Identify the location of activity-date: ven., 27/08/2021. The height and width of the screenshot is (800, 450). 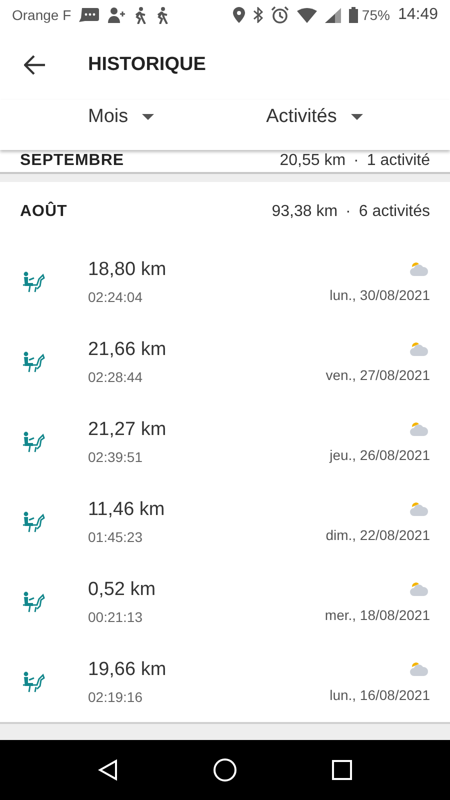
(378, 375).